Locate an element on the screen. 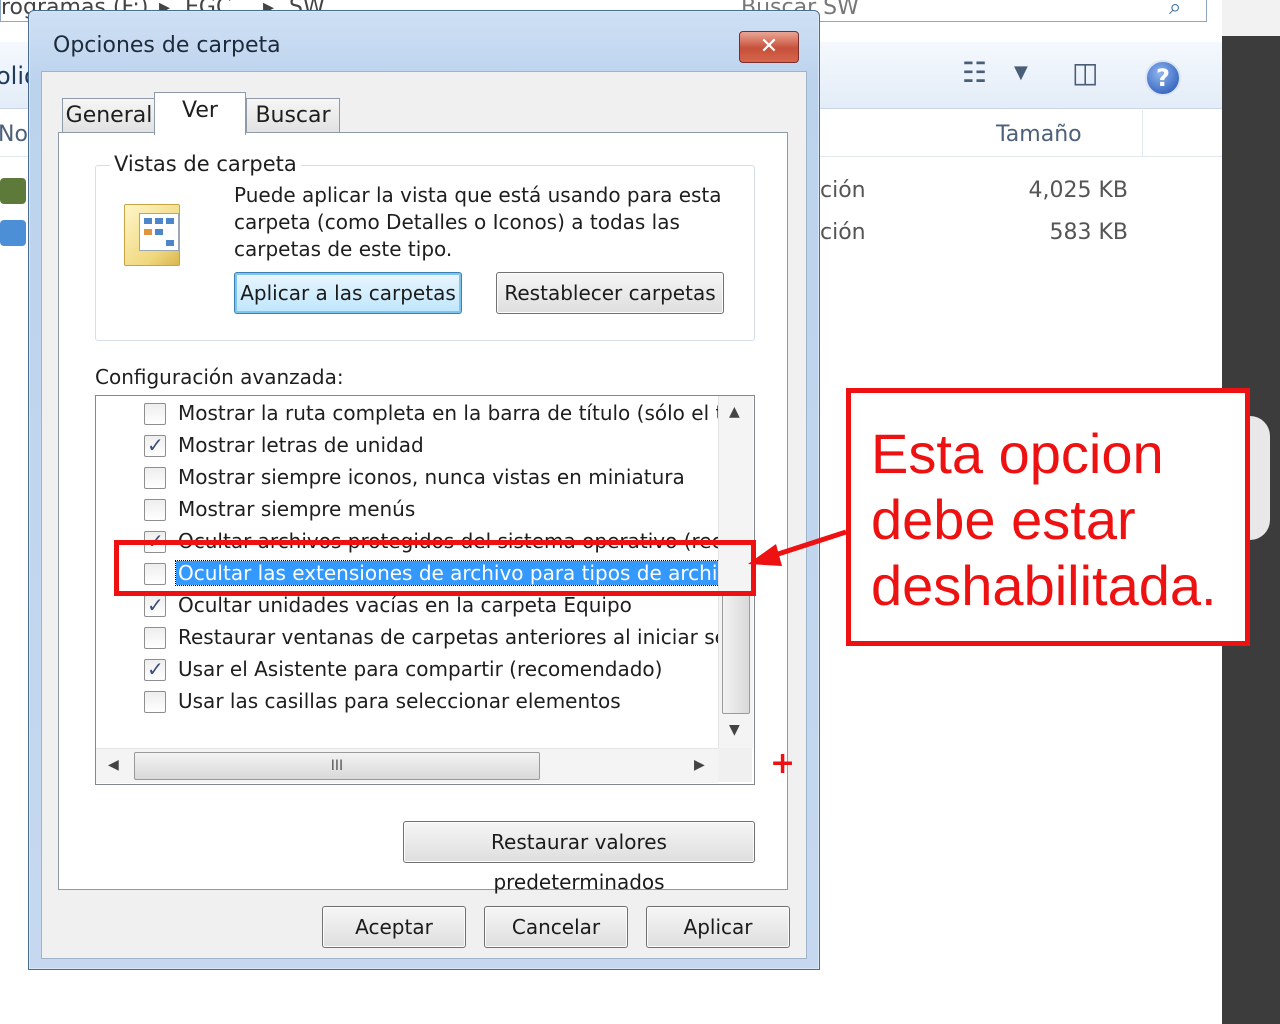 The image size is (1280, 1024). tab-ver: Ver is located at coordinates (200, 113).